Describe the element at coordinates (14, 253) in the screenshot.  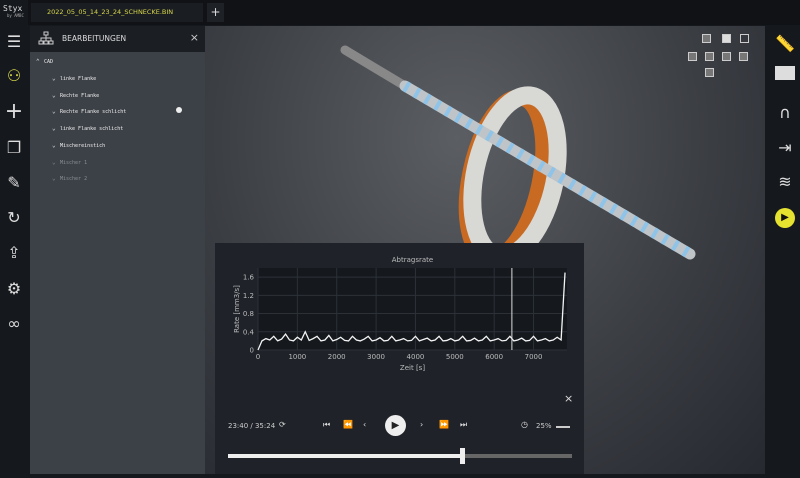
I see `export-icon: ⇪` at that location.